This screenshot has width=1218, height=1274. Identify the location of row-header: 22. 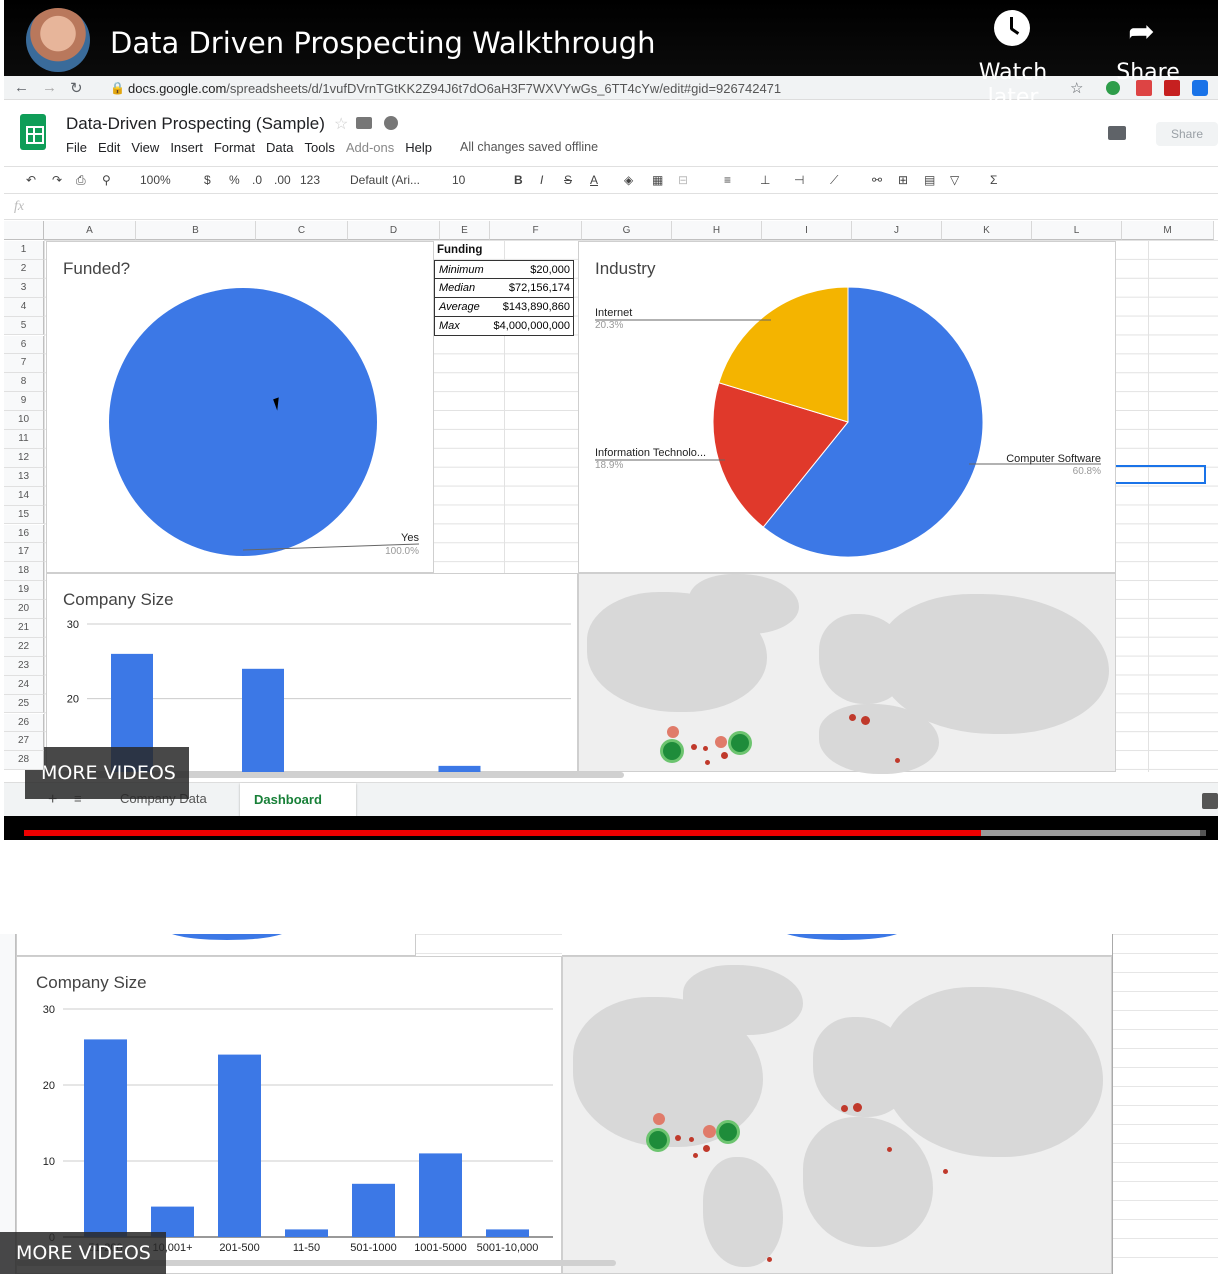
(24, 647).